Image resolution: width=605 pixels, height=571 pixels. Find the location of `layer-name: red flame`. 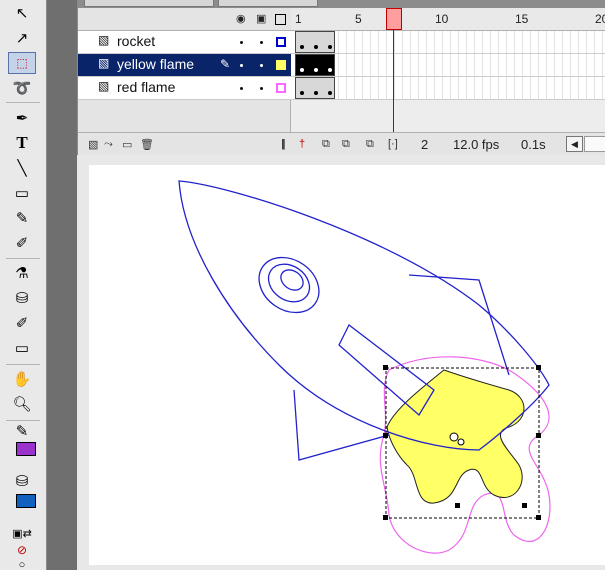

layer-name: red flame is located at coordinates (146, 87).